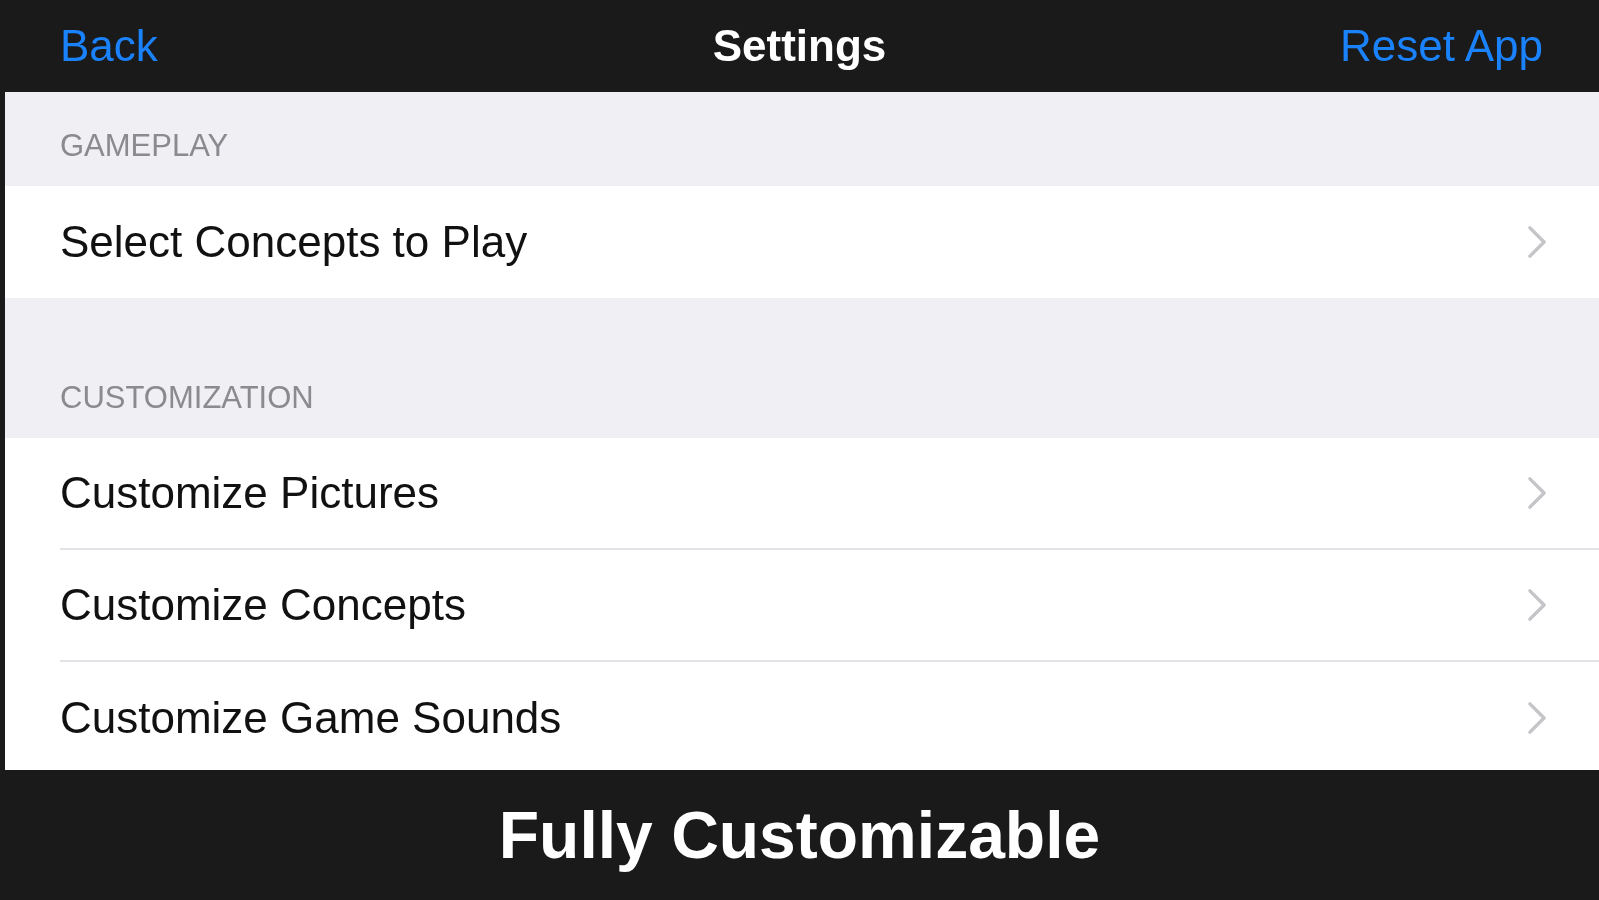 The image size is (1599, 900). I want to click on section-header: CUSTOMIZATION, so click(187, 398).